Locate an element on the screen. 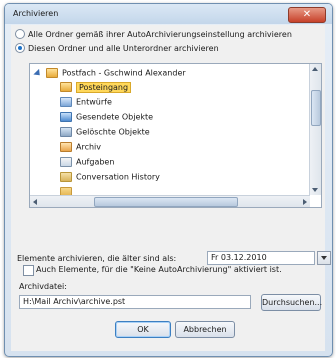 The image size is (336, 358). archive-folder-icon is located at coordinates (66, 147).